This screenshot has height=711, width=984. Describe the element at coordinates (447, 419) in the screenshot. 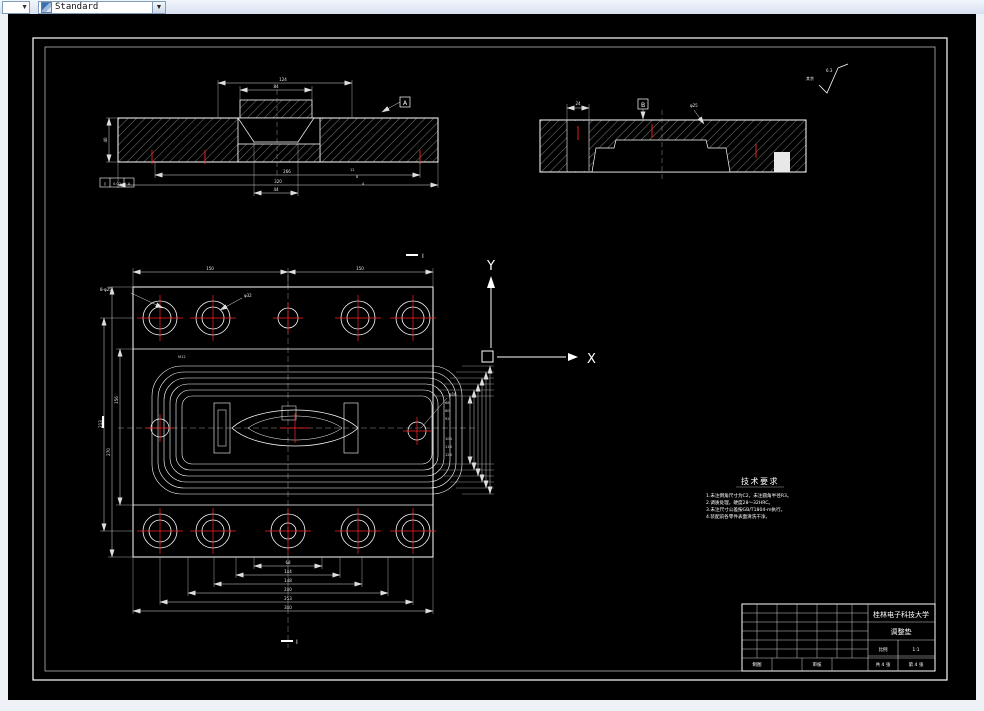

I see `dim-label: 92` at that location.